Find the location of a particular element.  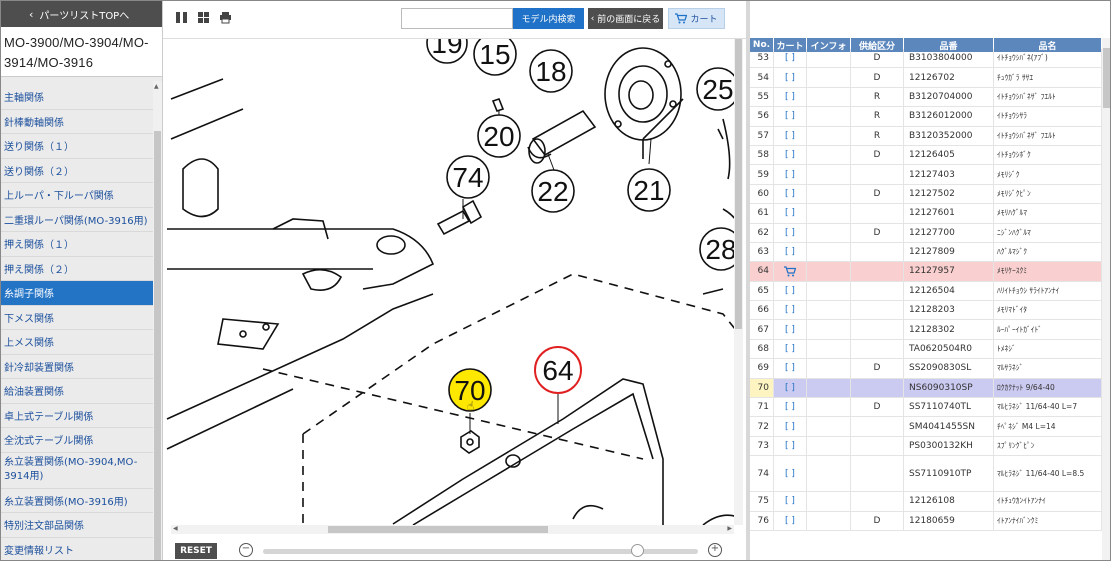

table-row: 58[ ] D 12126405 ｲﾄﾁｮｳｼﾎﾞｸ is located at coordinates (926, 155).